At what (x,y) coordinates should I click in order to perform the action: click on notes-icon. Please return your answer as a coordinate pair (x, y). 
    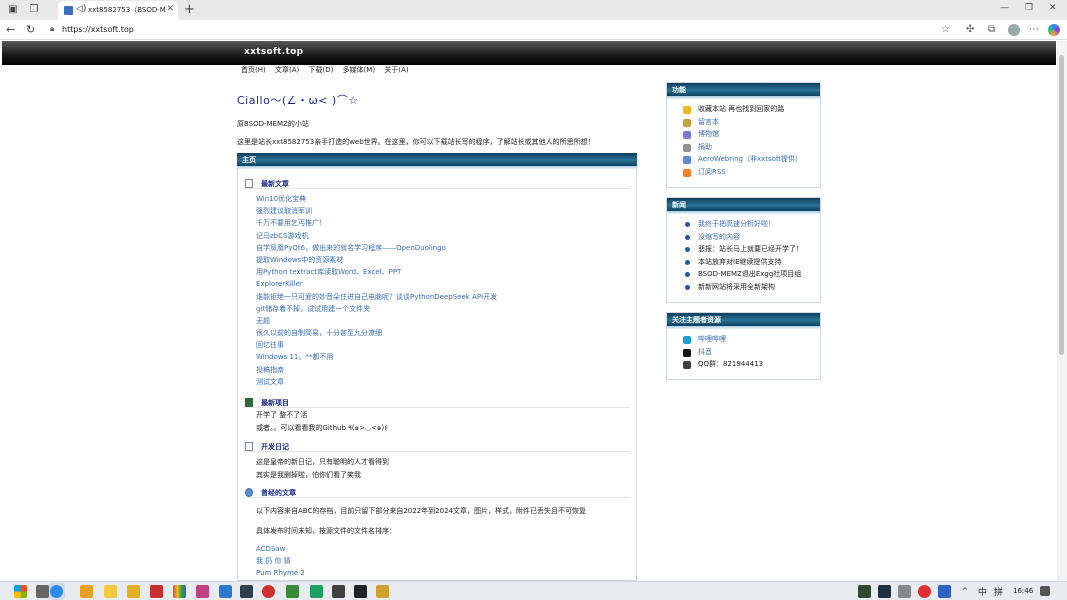
    Looking at the image, I should click on (133, 591).